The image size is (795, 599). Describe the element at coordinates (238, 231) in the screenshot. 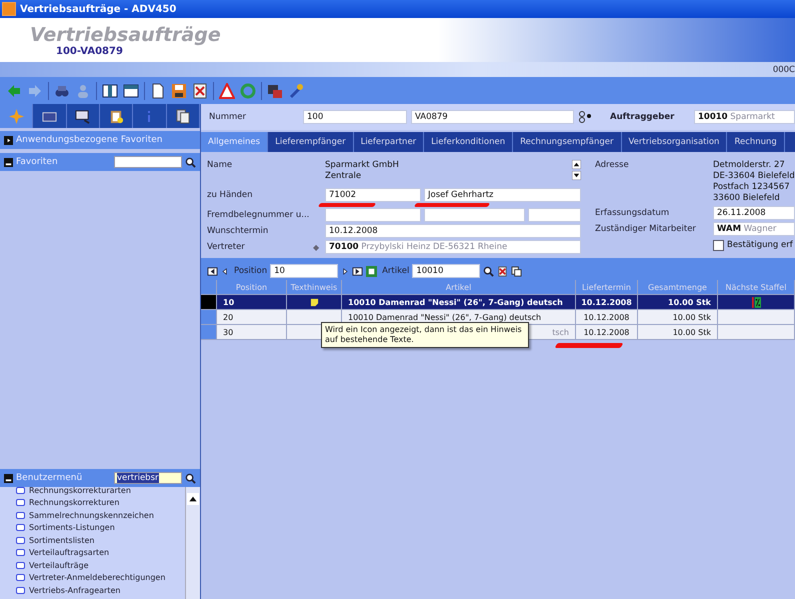

I see `field-label: Wunschtermin` at that location.